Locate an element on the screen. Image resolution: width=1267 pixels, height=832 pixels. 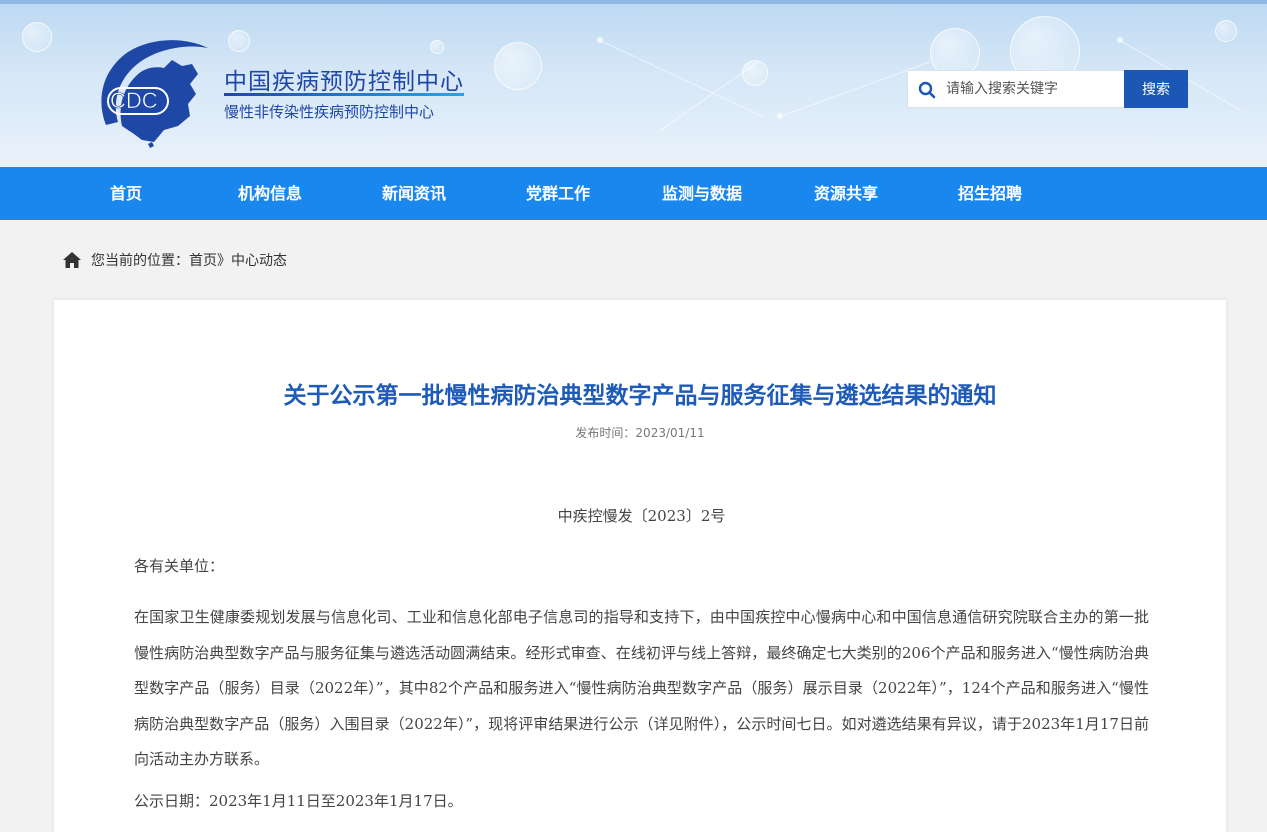
logo-divider is located at coordinates (344, 94).